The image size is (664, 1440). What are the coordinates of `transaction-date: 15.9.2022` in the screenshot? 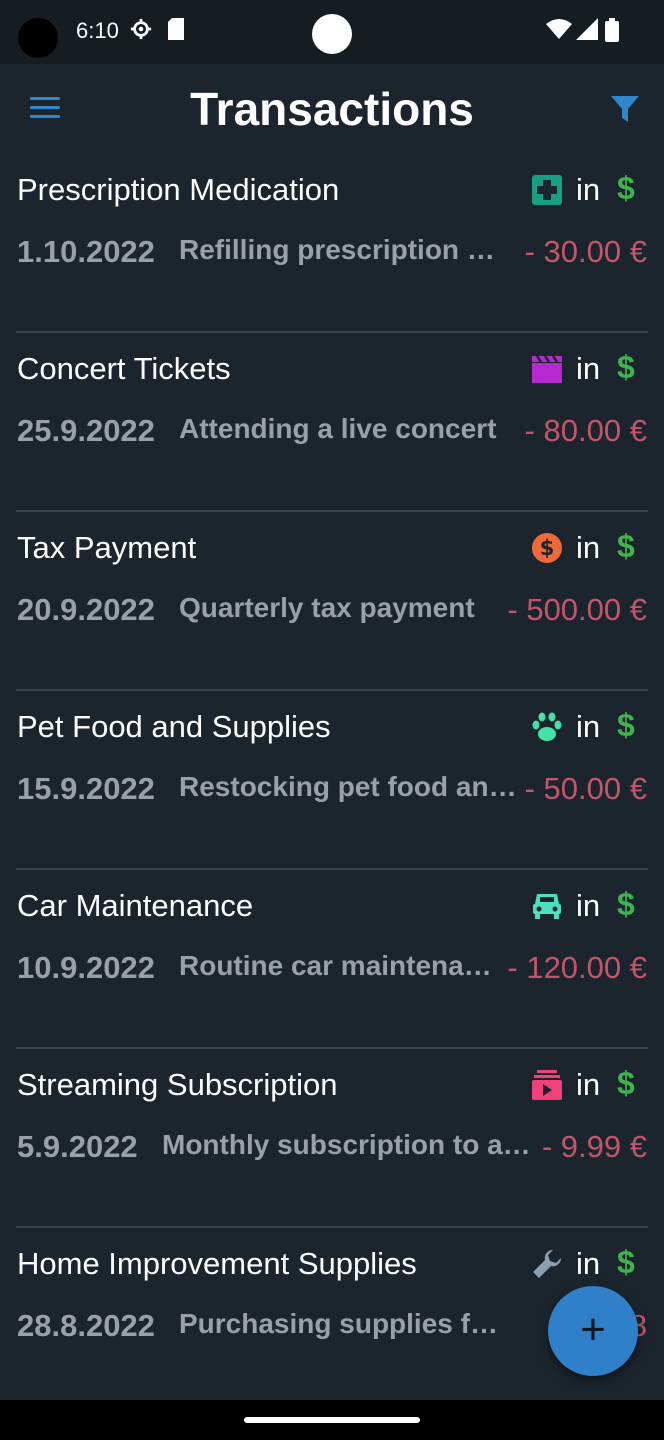 It's located at (86, 788).